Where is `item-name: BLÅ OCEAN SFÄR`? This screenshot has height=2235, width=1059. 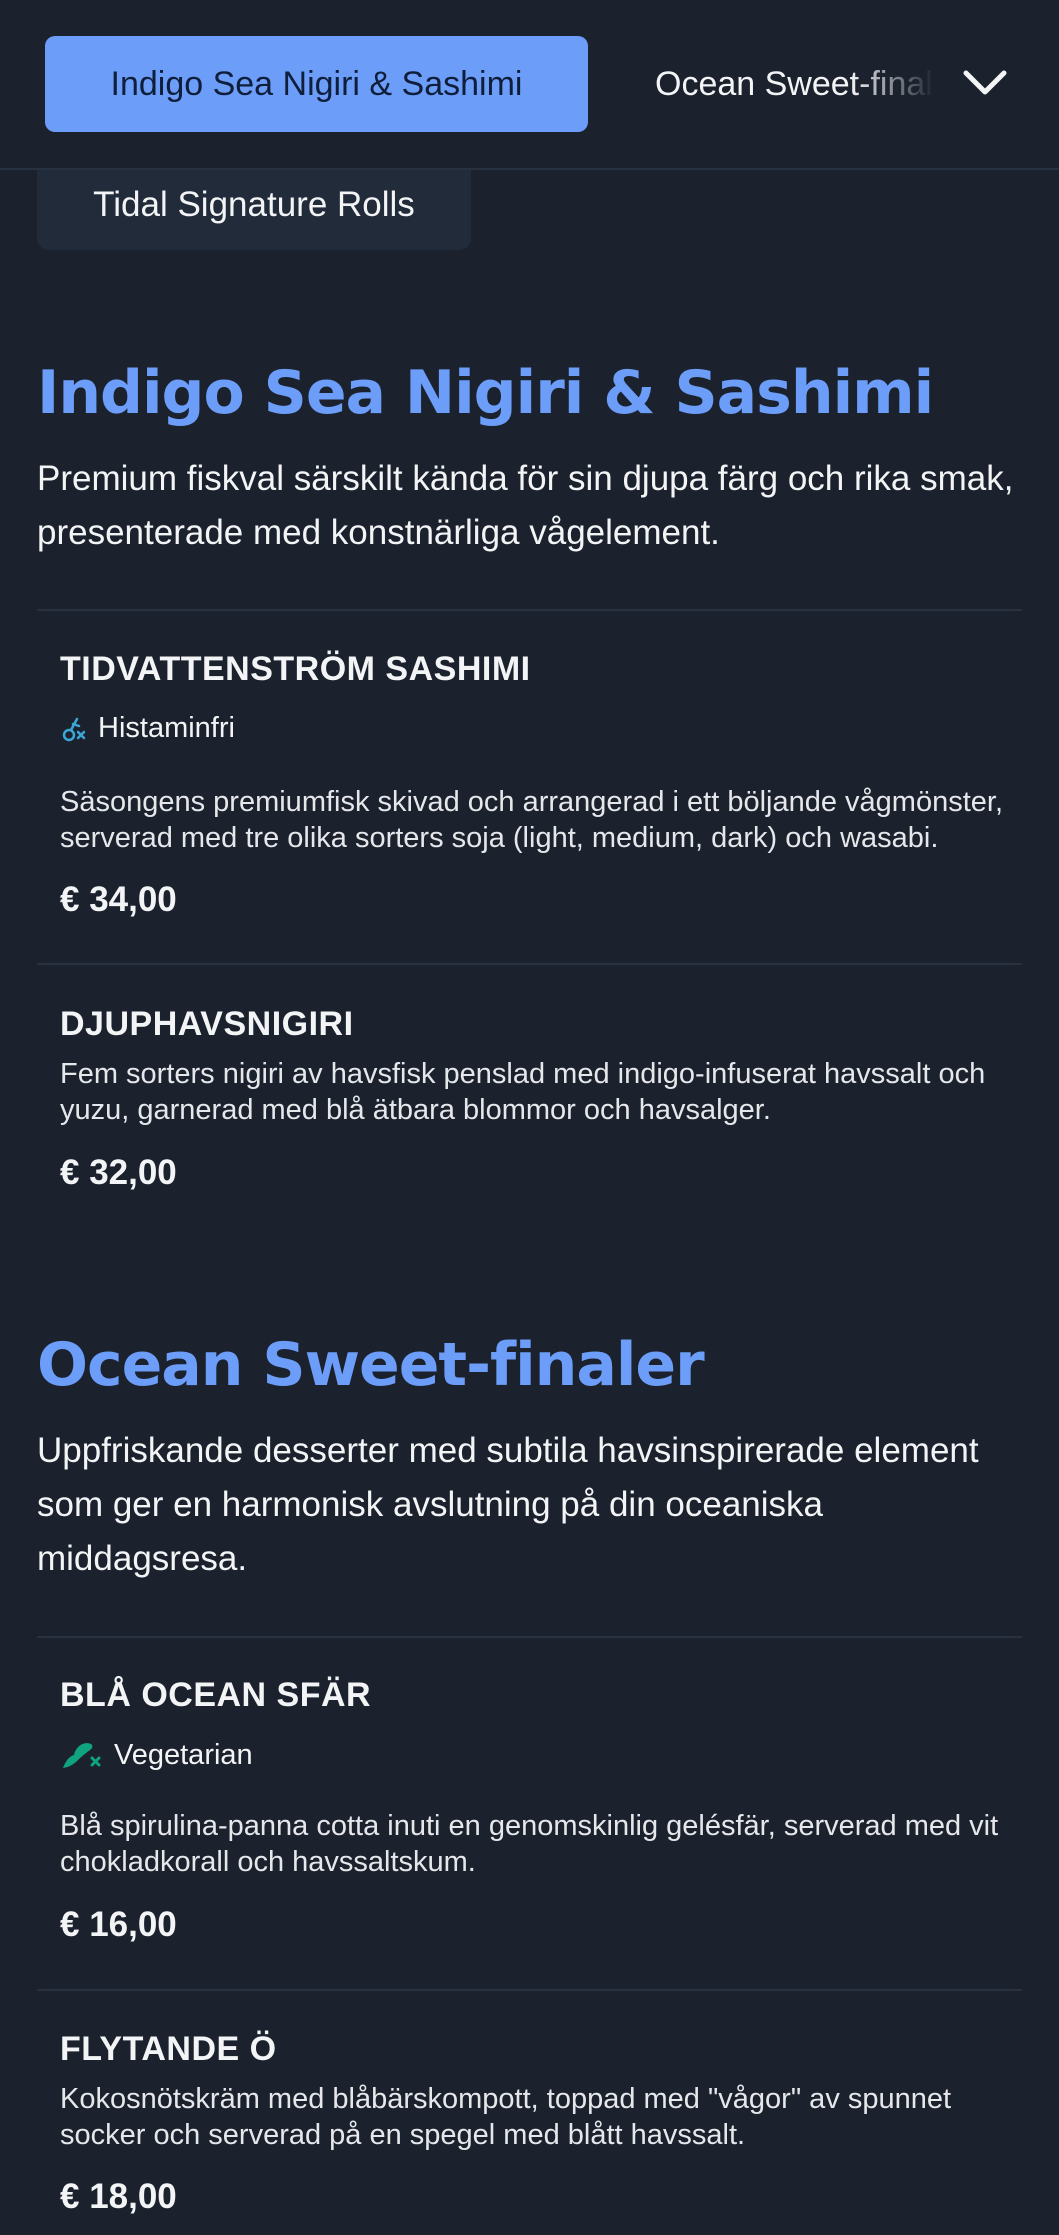
item-name: BLÅ OCEAN SFÄR is located at coordinates (216, 1695).